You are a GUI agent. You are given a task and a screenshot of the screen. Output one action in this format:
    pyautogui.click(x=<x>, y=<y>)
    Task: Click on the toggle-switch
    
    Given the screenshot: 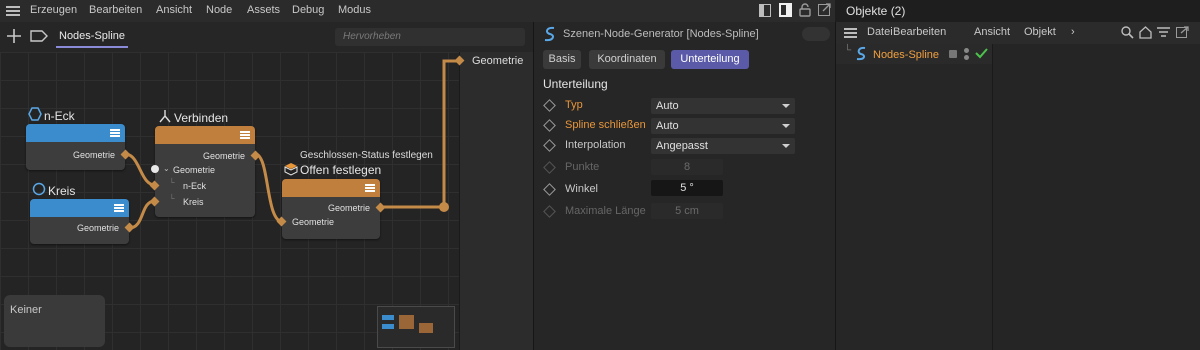 What is the action you would take?
    pyautogui.click(x=816, y=34)
    